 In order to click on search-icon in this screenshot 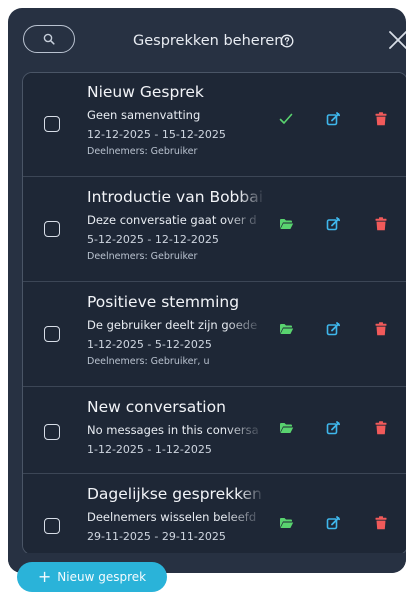, I will do `click(49, 39)`.